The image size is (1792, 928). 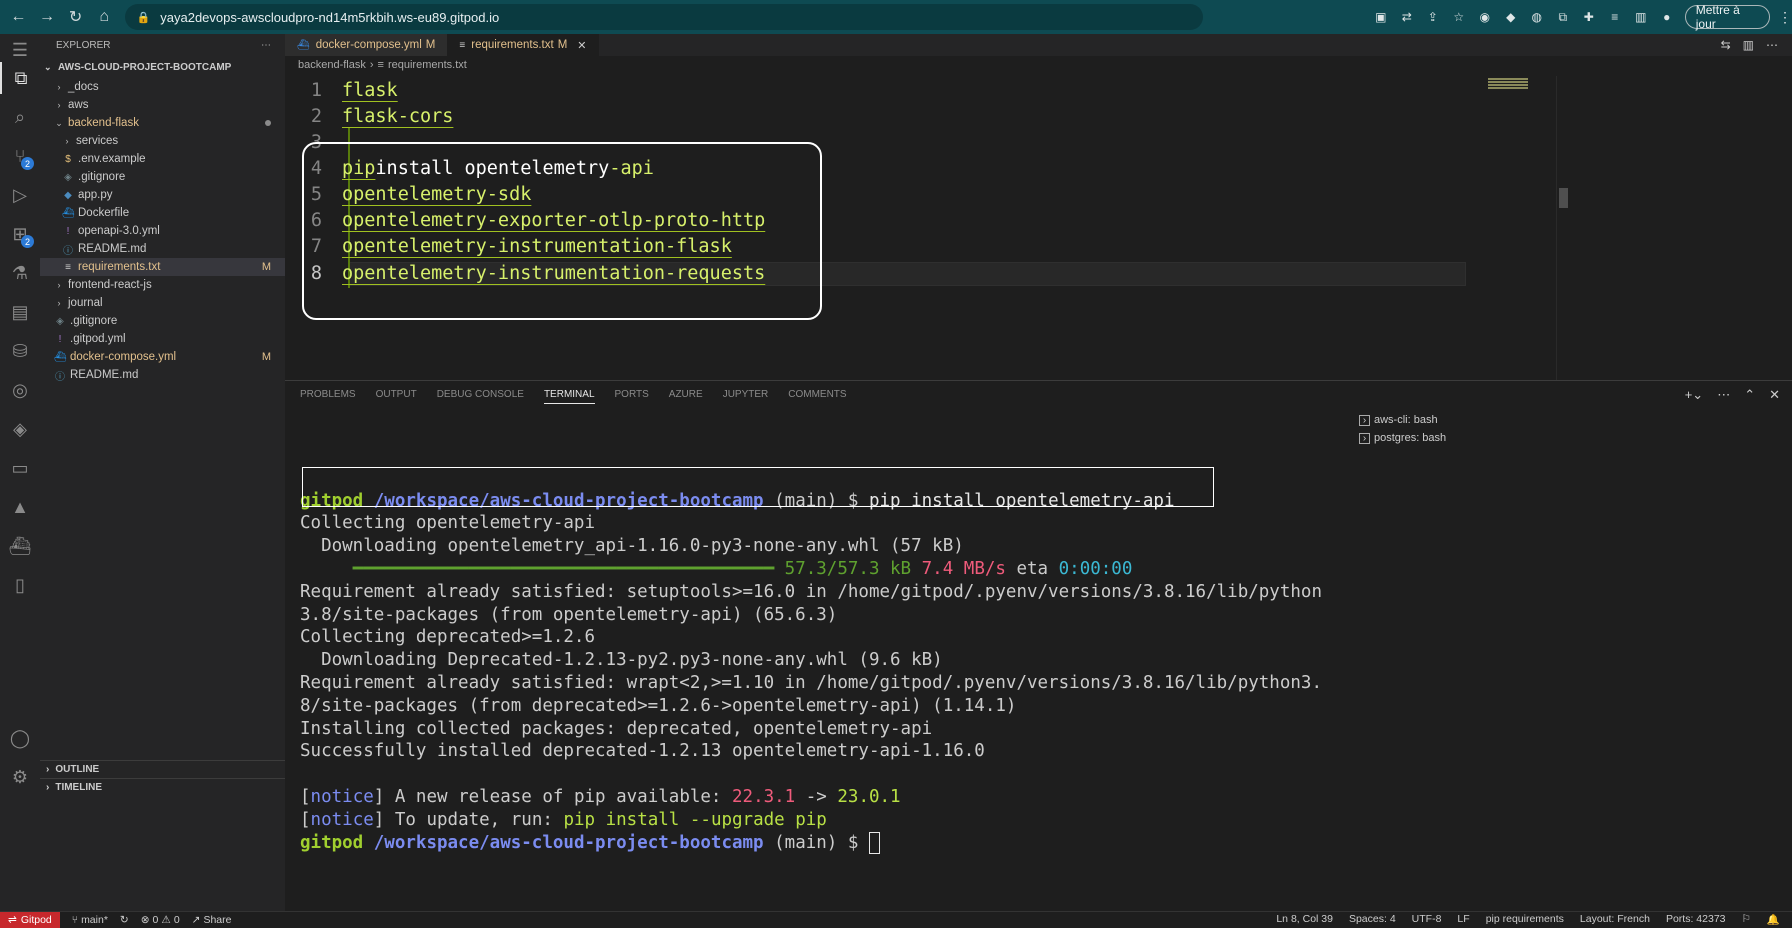 I want to click on reload-icon: ↻, so click(x=75, y=17).